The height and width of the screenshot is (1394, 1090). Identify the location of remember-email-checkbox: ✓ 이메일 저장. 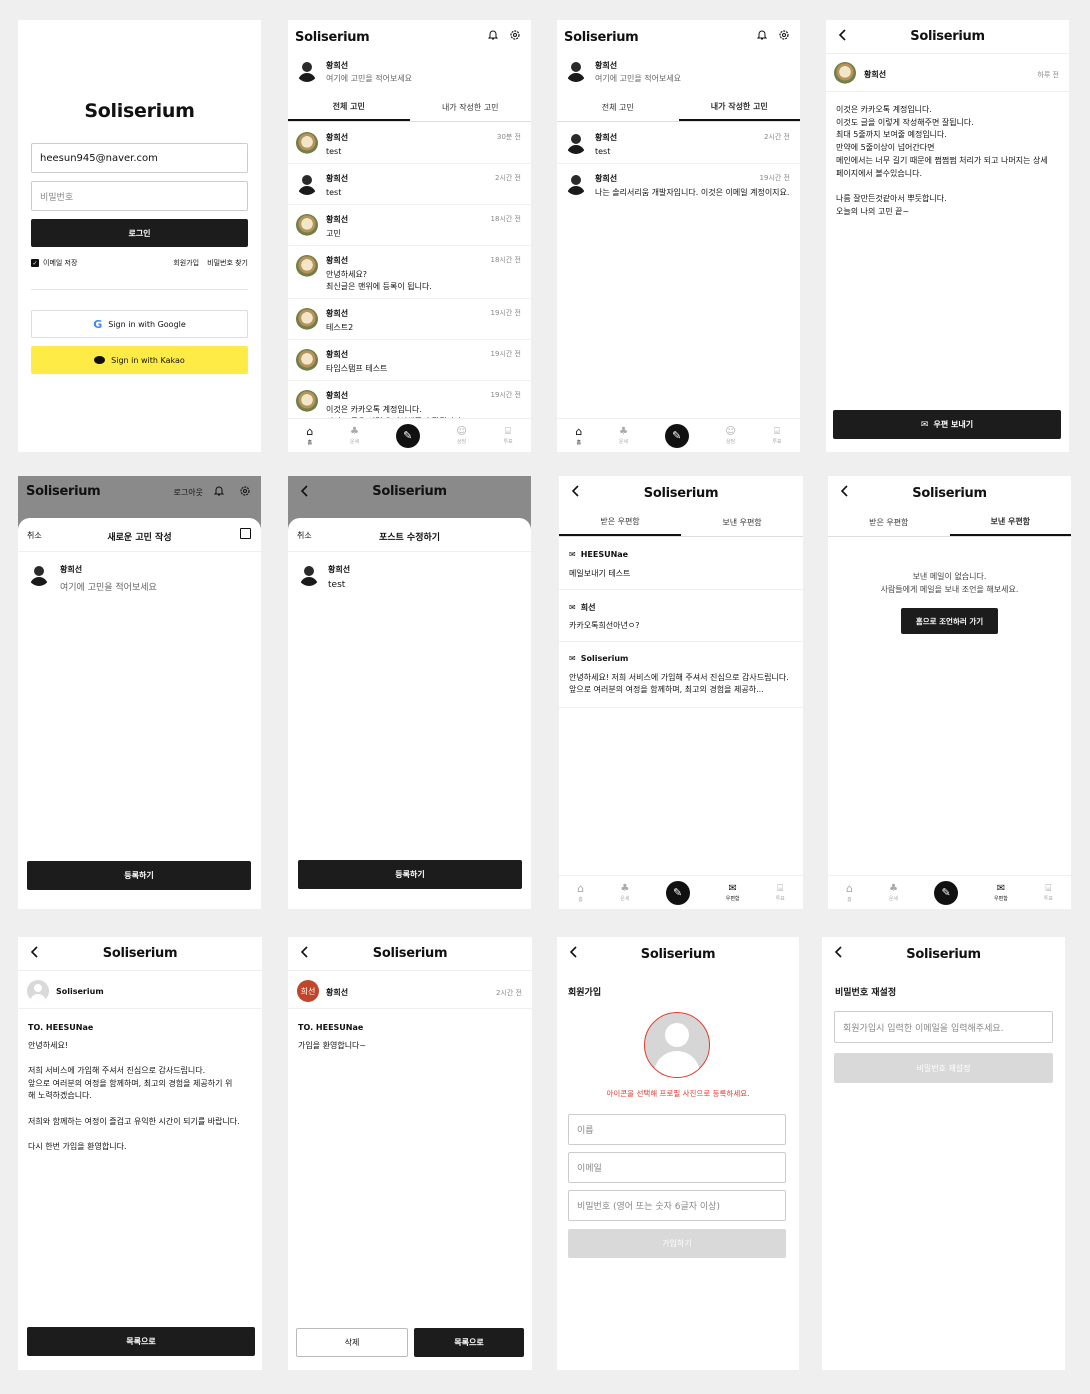
(54, 263).